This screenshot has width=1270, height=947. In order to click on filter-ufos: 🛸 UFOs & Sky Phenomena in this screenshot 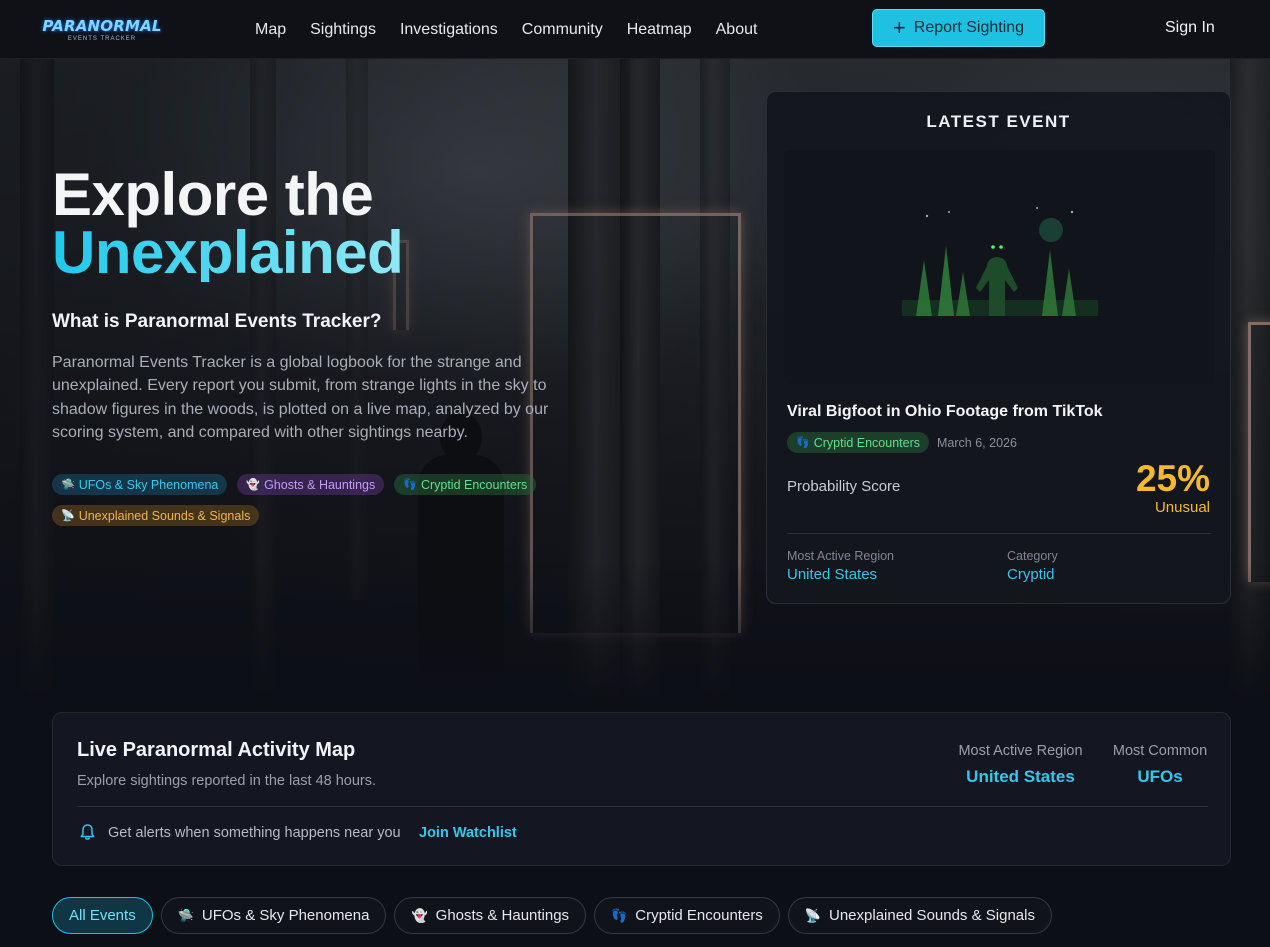, I will do `click(273, 915)`.